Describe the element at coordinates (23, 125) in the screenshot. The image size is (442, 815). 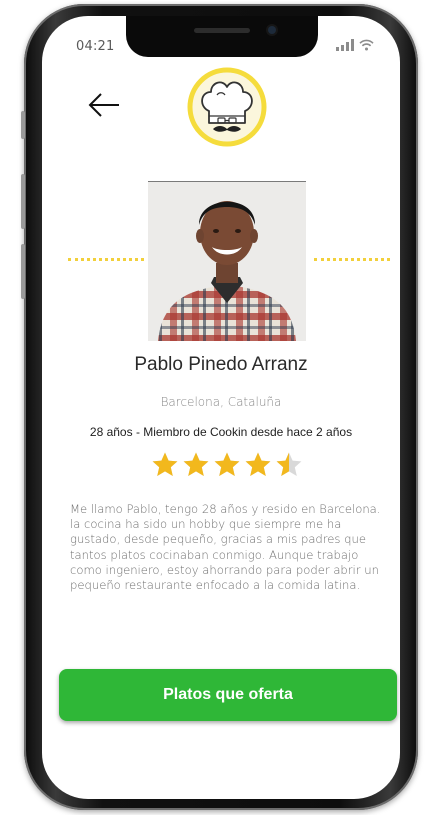
I see `mute-switch` at that location.